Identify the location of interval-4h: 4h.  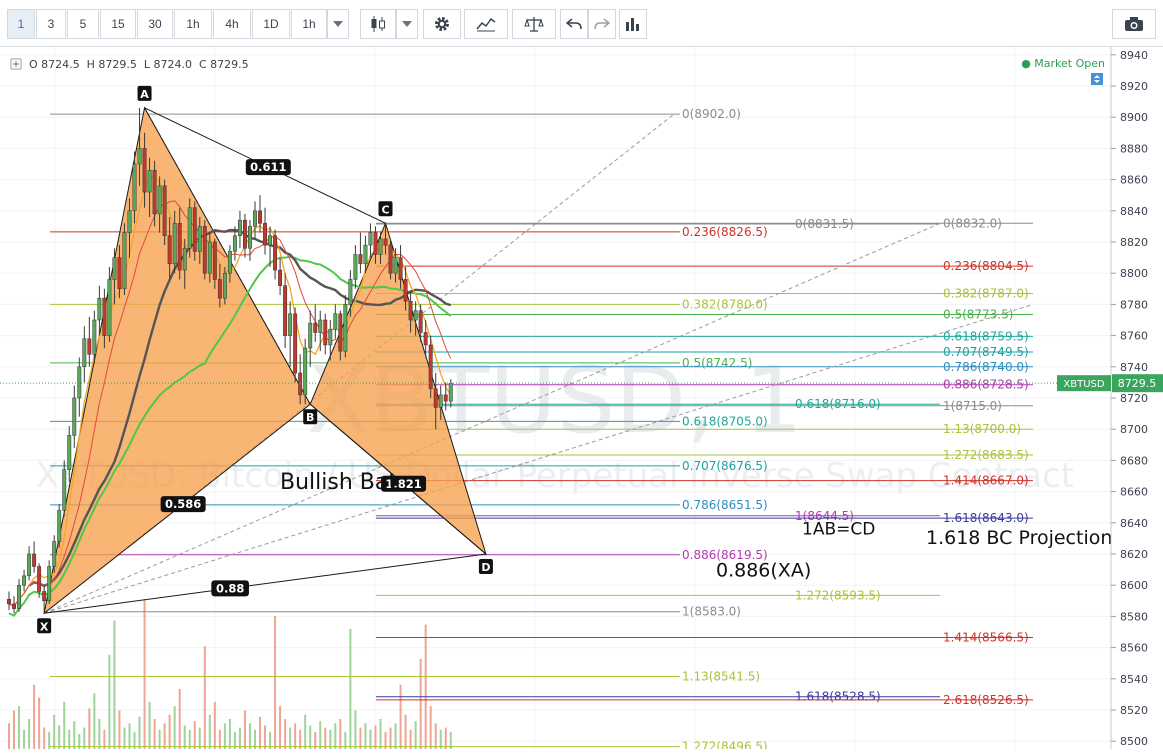
(232, 24).